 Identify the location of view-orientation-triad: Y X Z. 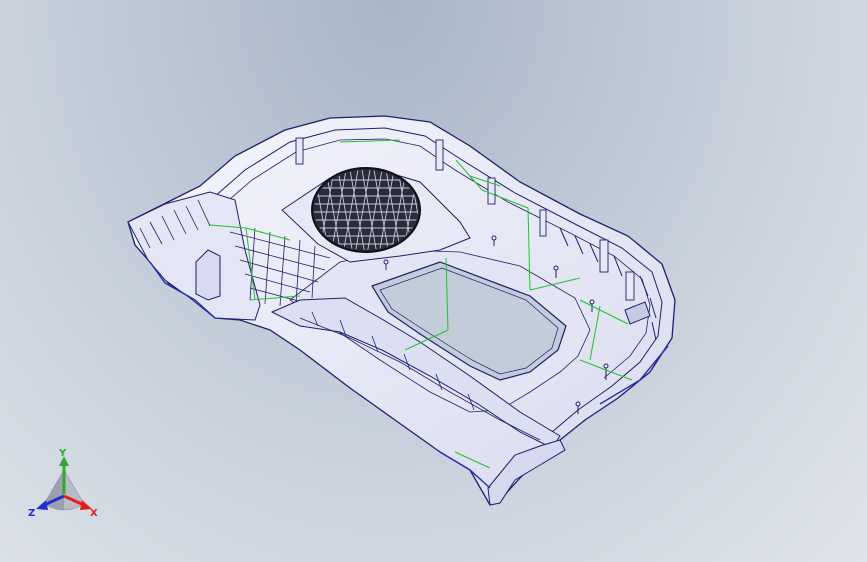
(64, 486).